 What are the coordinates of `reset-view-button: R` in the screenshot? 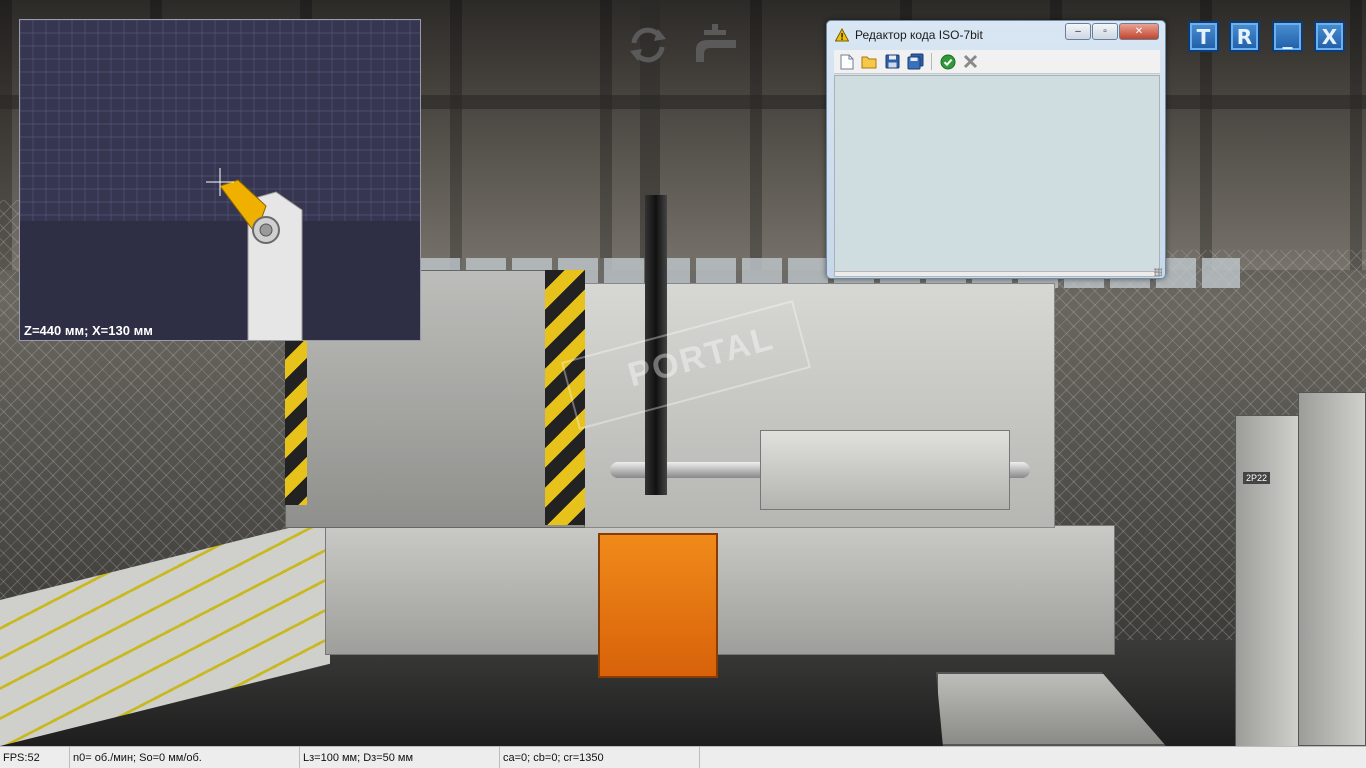 It's located at (1244, 36).